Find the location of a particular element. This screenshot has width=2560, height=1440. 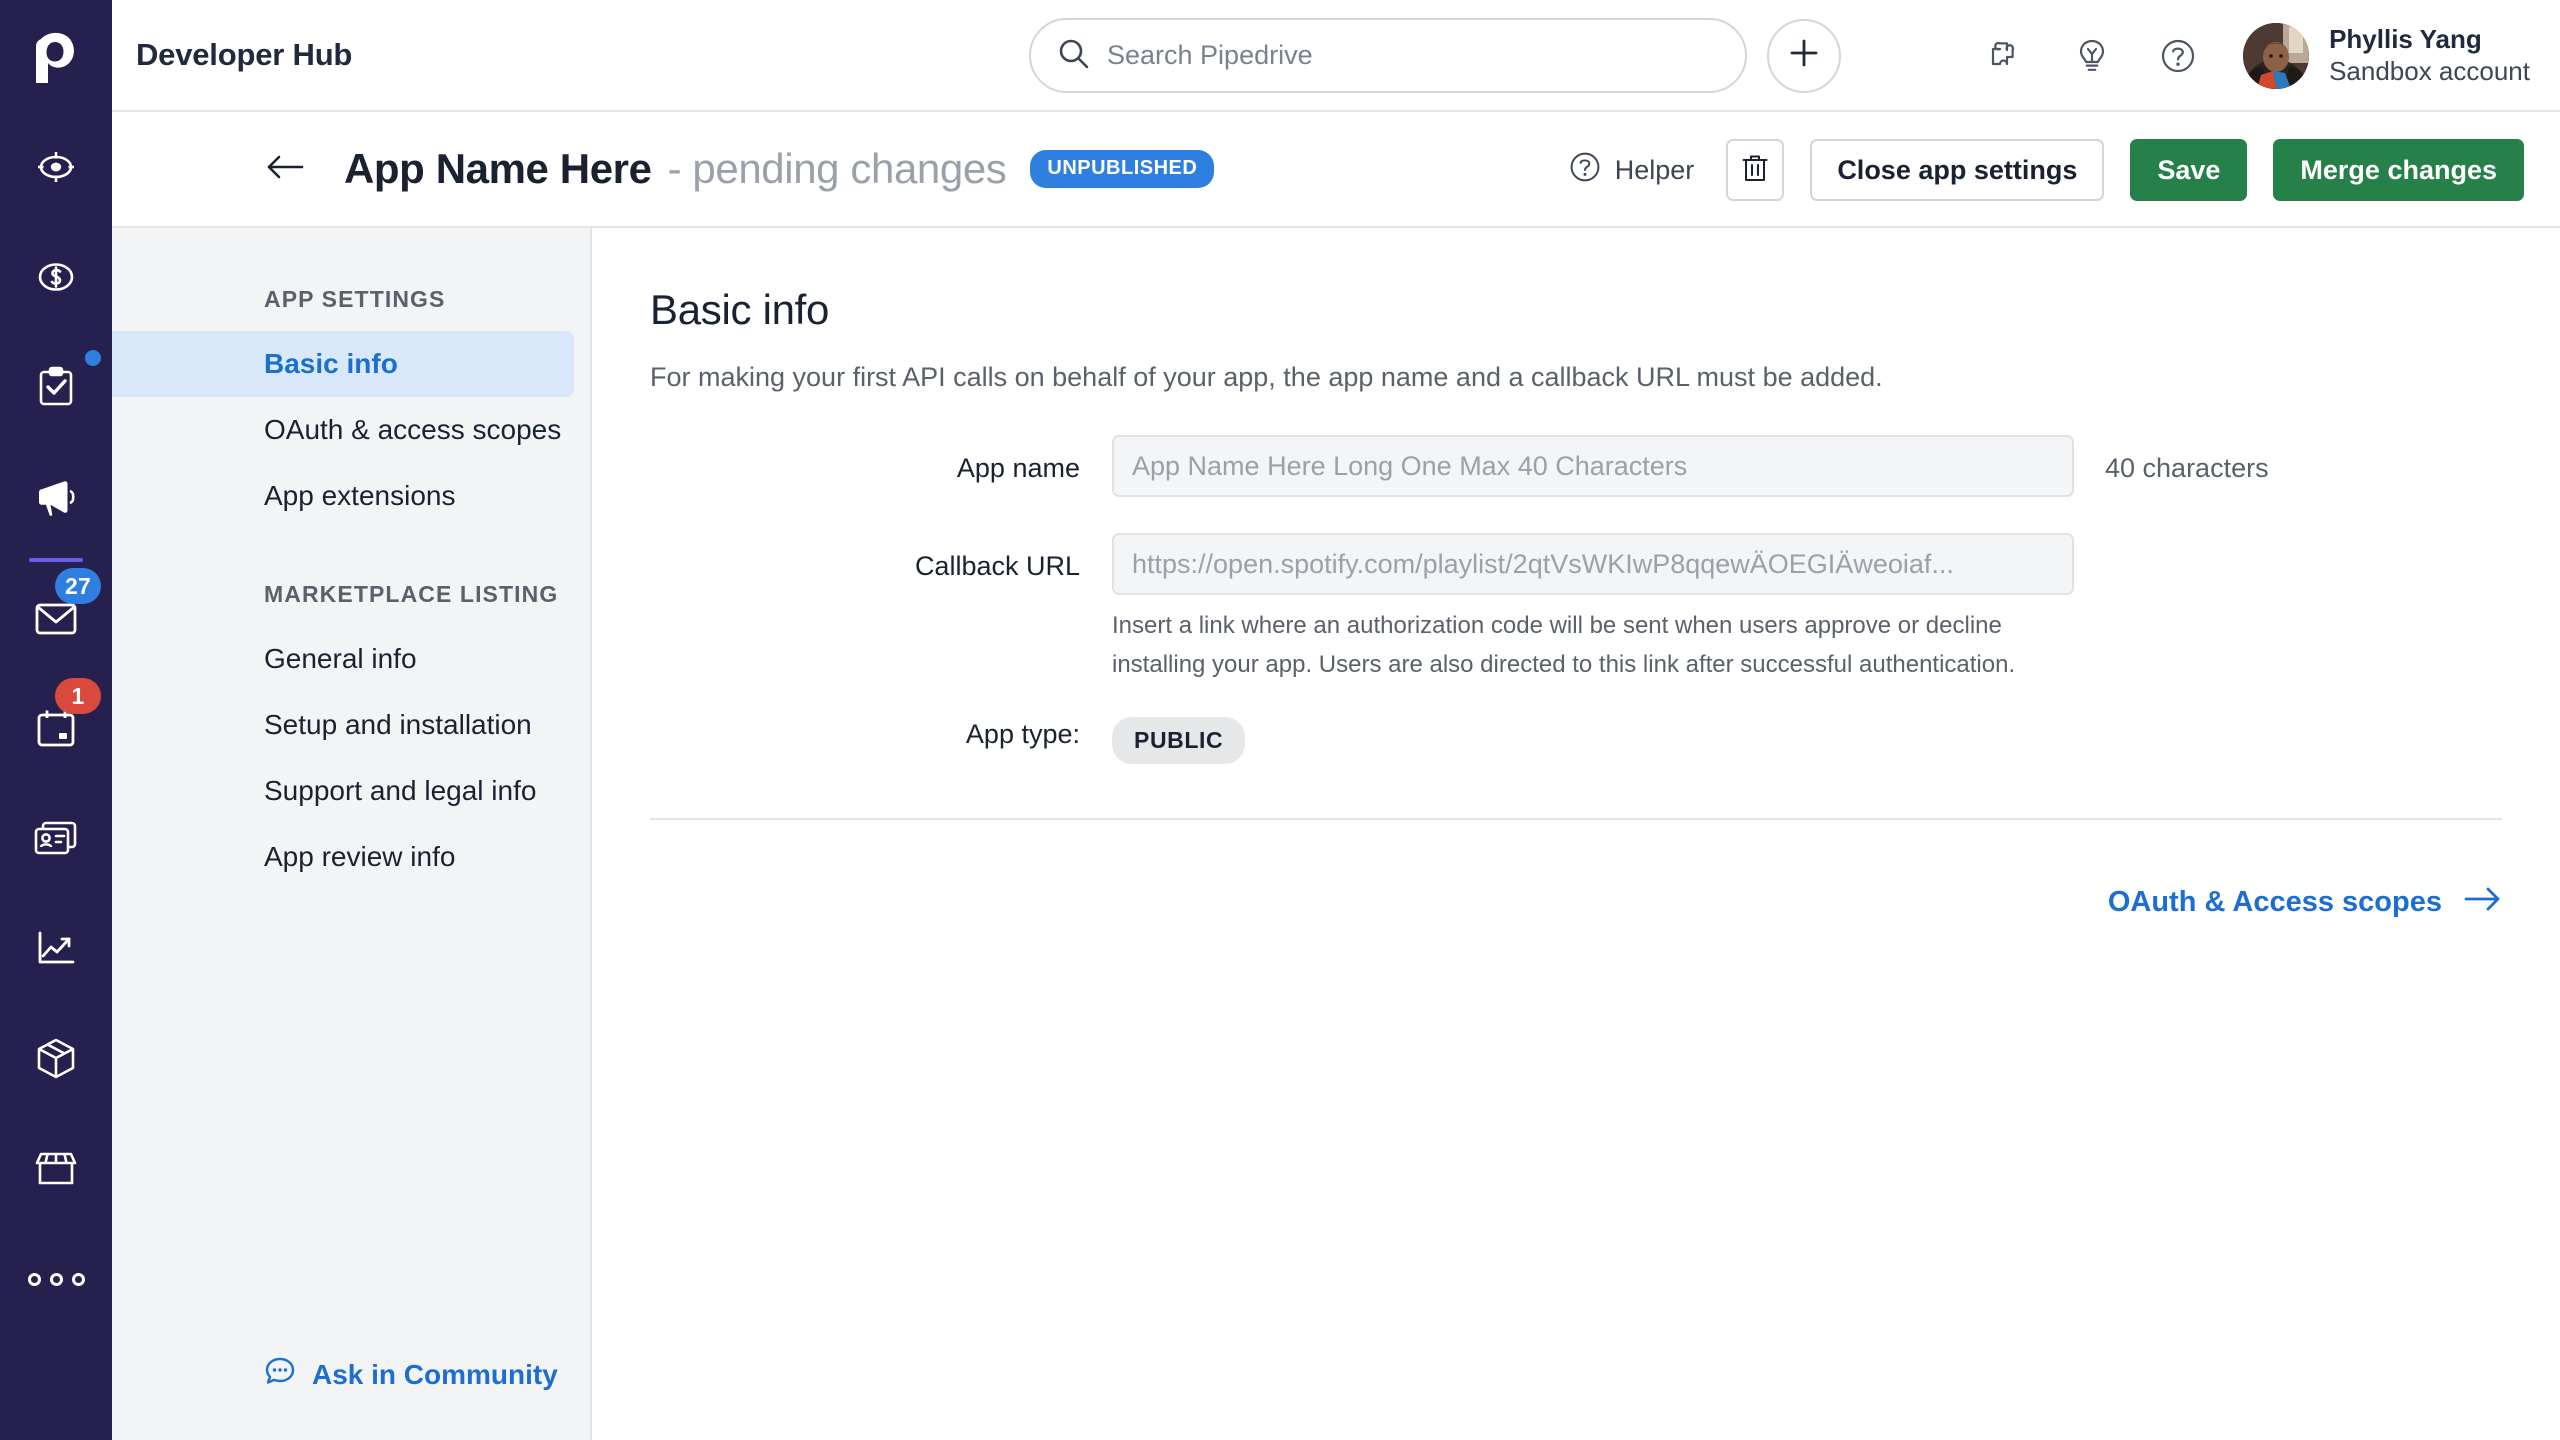

app-name-input is located at coordinates (1593, 466).